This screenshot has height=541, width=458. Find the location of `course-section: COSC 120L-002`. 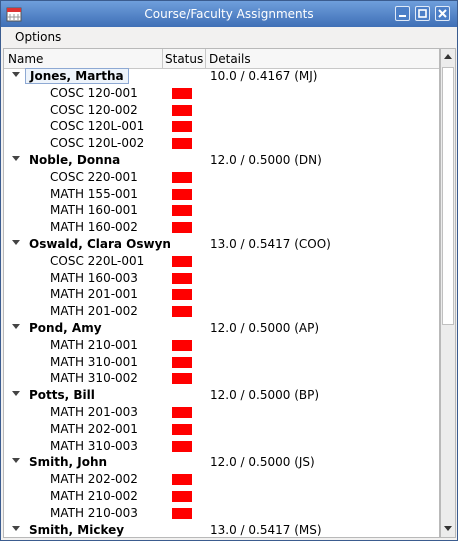

course-section: COSC 120L-002 is located at coordinates (97, 143).